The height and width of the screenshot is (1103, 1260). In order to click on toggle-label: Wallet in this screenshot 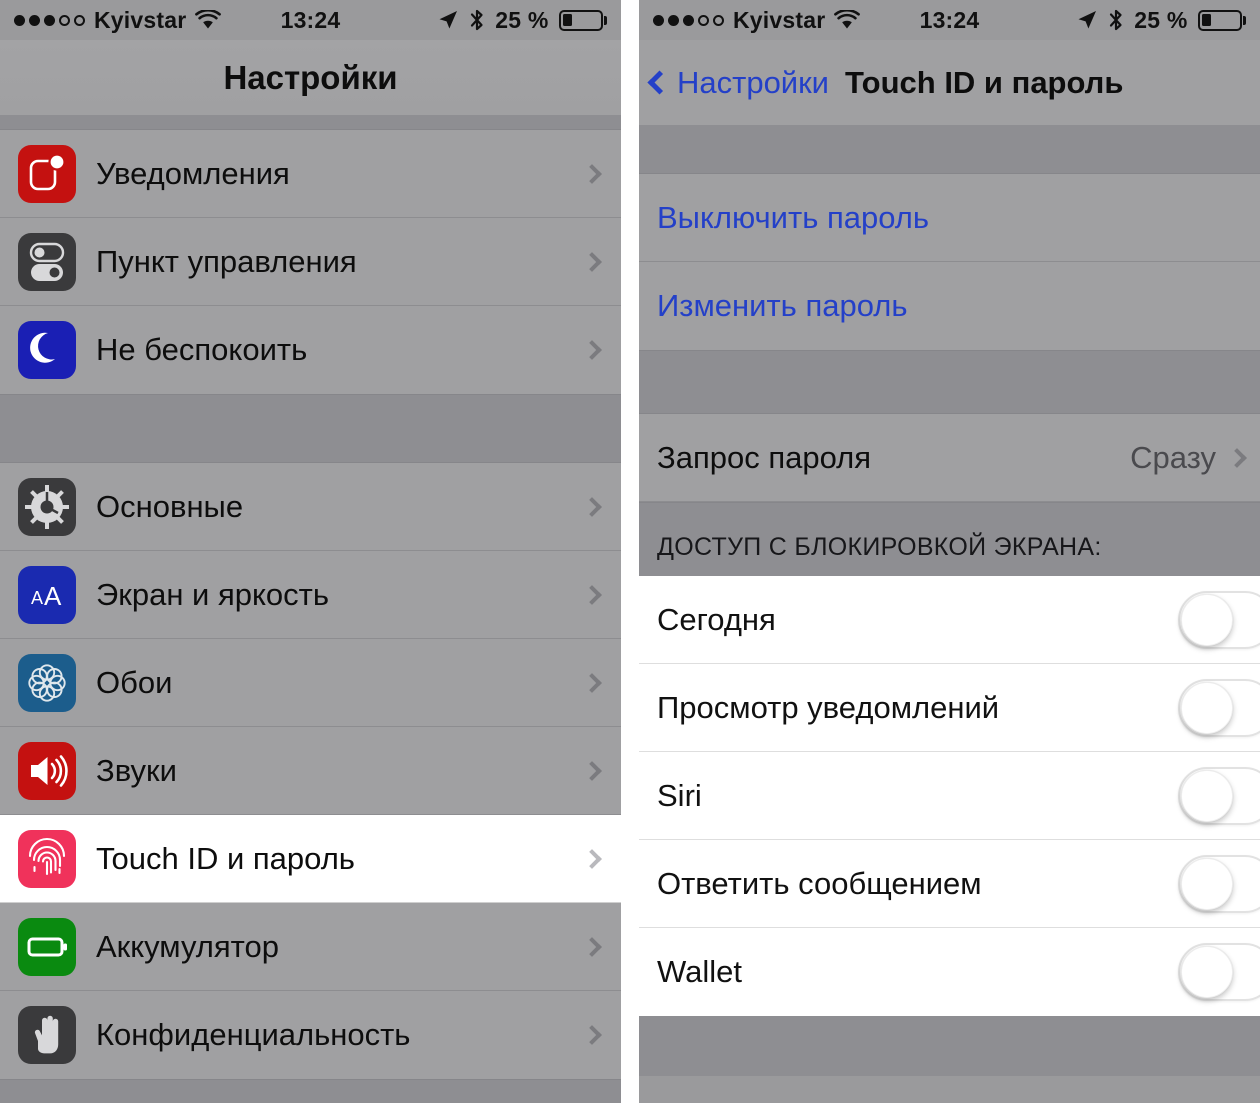, I will do `click(699, 971)`.